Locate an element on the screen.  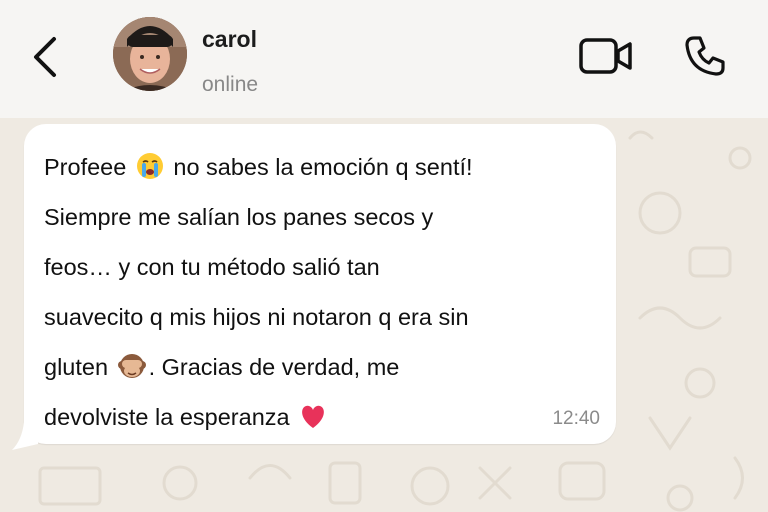
chevron-left-icon is located at coordinates (46, 57).